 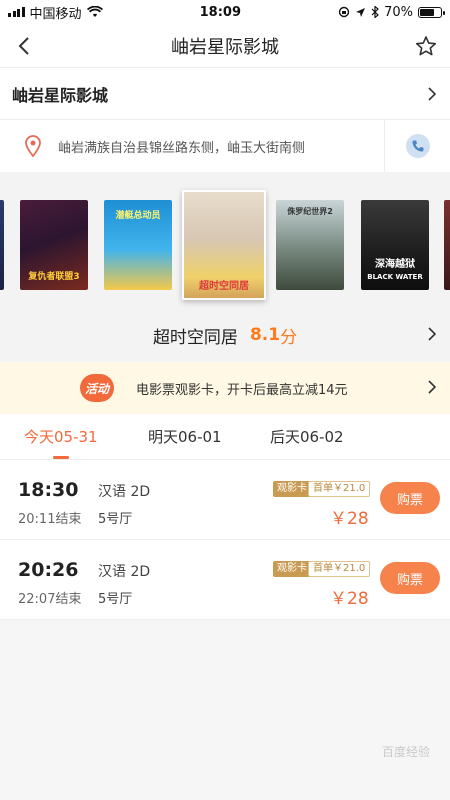 I want to click on page-title: 岫岩星际影城, so click(x=225, y=47).